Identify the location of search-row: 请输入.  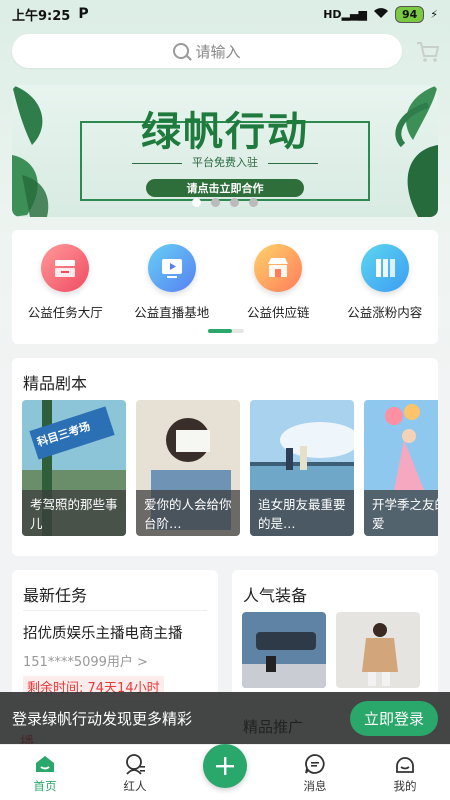
(227, 51).